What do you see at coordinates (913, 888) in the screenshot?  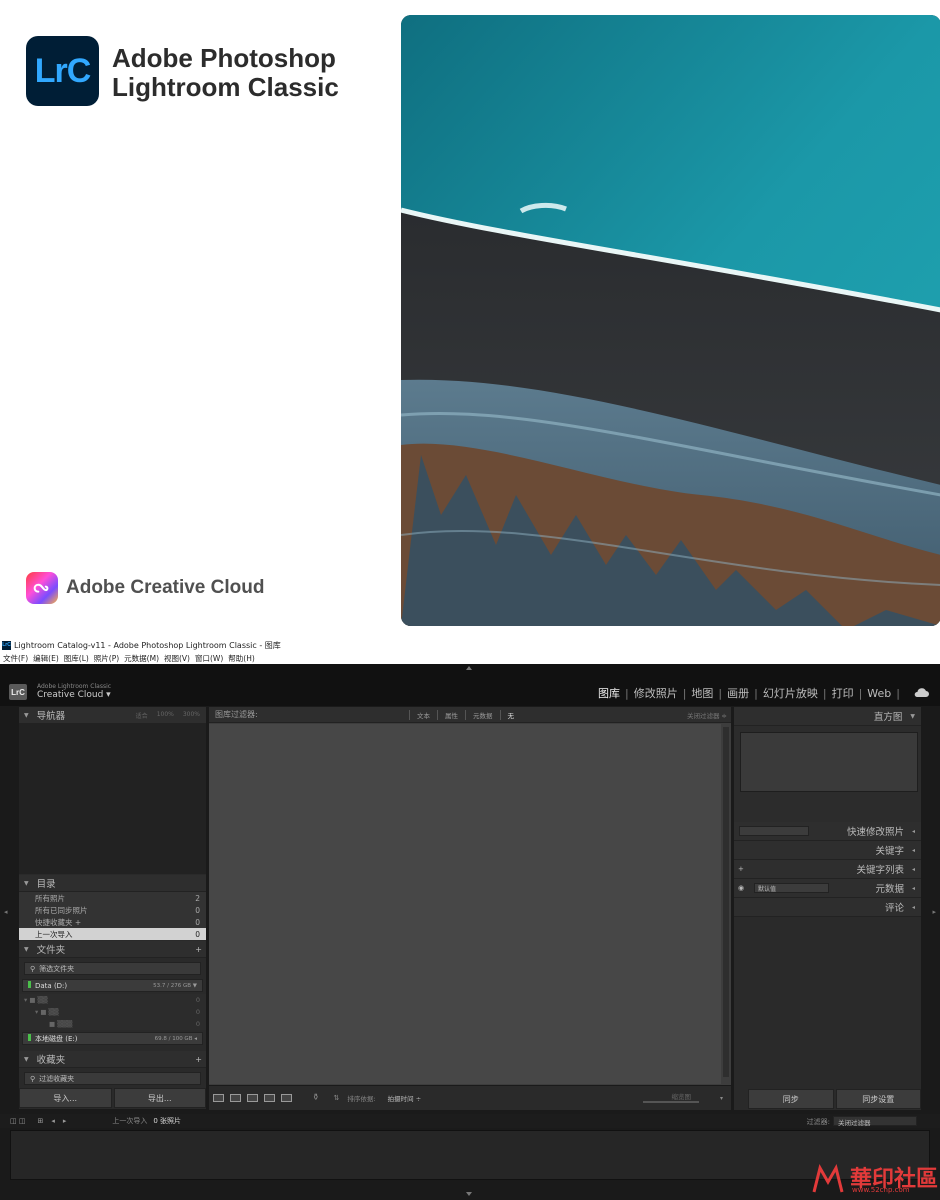 I see `triangle-left-icon: ◂` at bounding box center [913, 888].